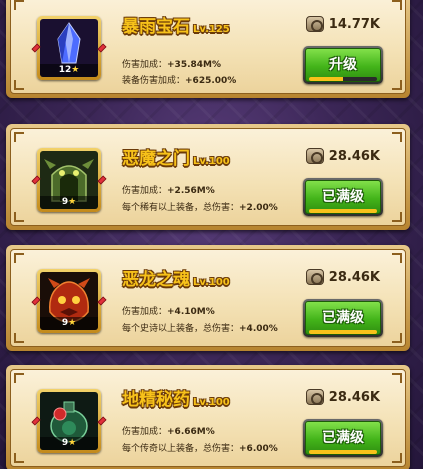  I want to click on stat-damage-bonus: 伤害加成：+6.66M%, so click(168, 432).